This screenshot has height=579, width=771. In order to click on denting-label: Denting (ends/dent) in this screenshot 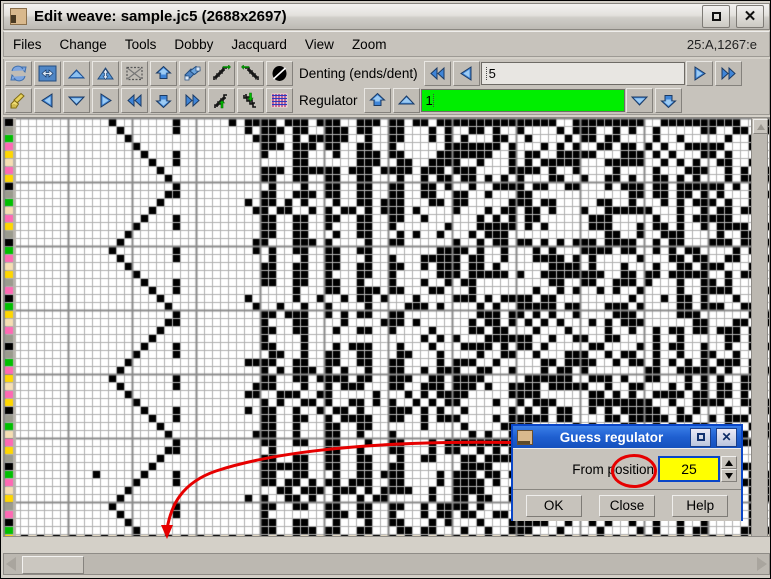, I will do `click(358, 73)`.